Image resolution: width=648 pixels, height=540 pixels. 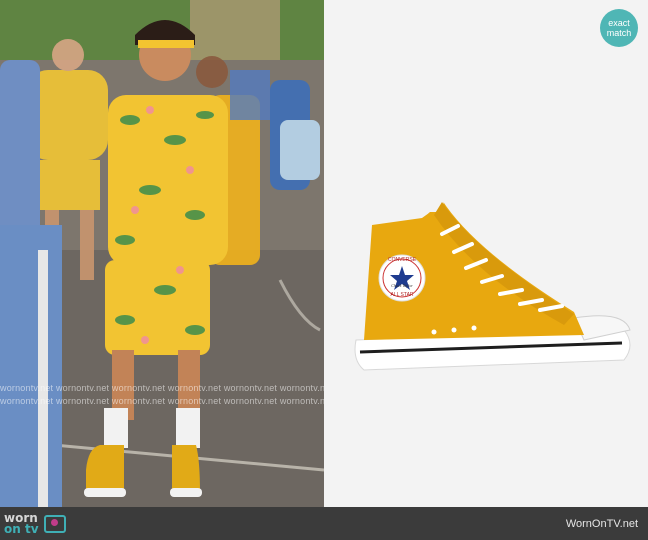 What do you see at coordinates (602, 524) in the screenshot?
I see `site-name: WornOnTV.net` at bounding box center [602, 524].